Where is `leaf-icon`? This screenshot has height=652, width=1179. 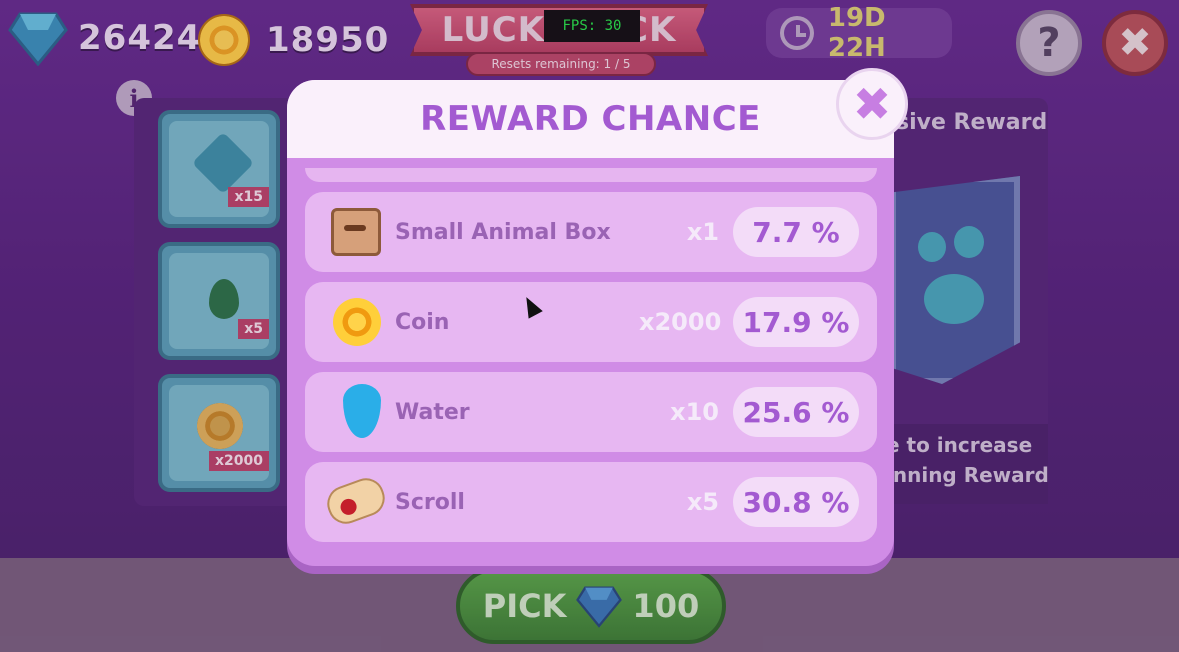
leaf-icon is located at coordinates (223, 163).